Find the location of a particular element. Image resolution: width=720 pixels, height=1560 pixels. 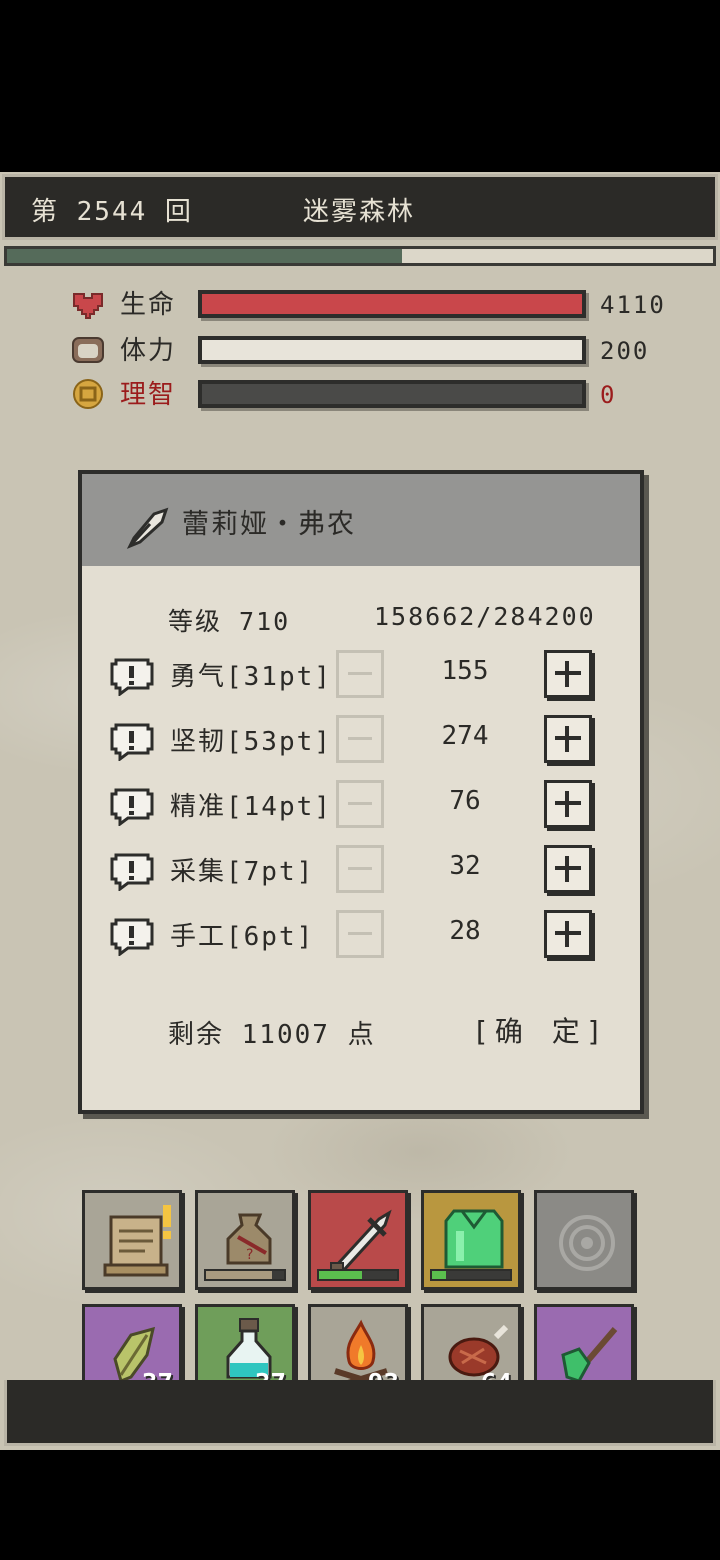

attribute-label: 勇气[31pt] is located at coordinates (251, 677).